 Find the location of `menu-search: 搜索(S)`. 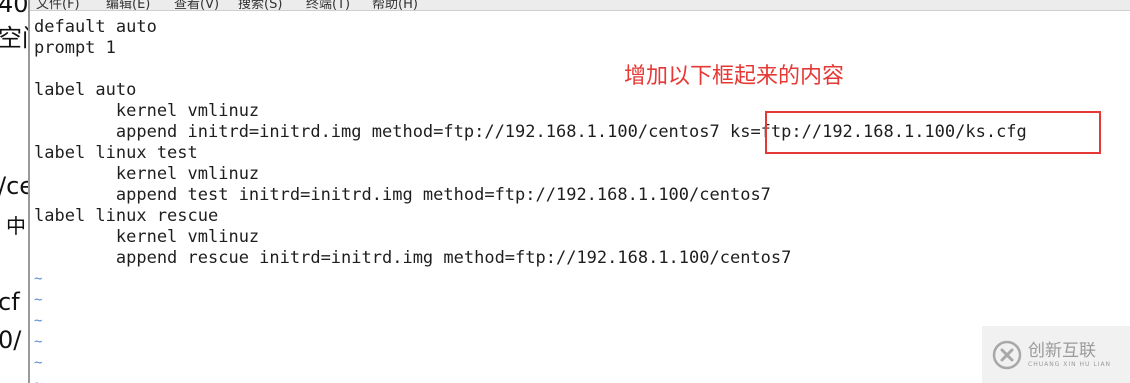

menu-search: 搜索(S) is located at coordinates (260, 5).